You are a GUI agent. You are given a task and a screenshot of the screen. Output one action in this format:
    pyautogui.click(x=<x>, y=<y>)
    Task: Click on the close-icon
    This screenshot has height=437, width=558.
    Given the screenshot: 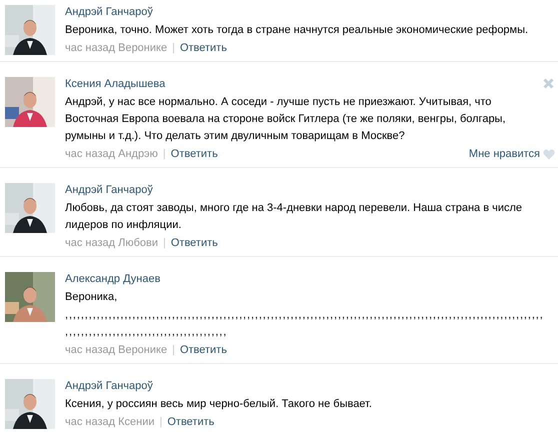 What is the action you would take?
    pyautogui.click(x=548, y=83)
    